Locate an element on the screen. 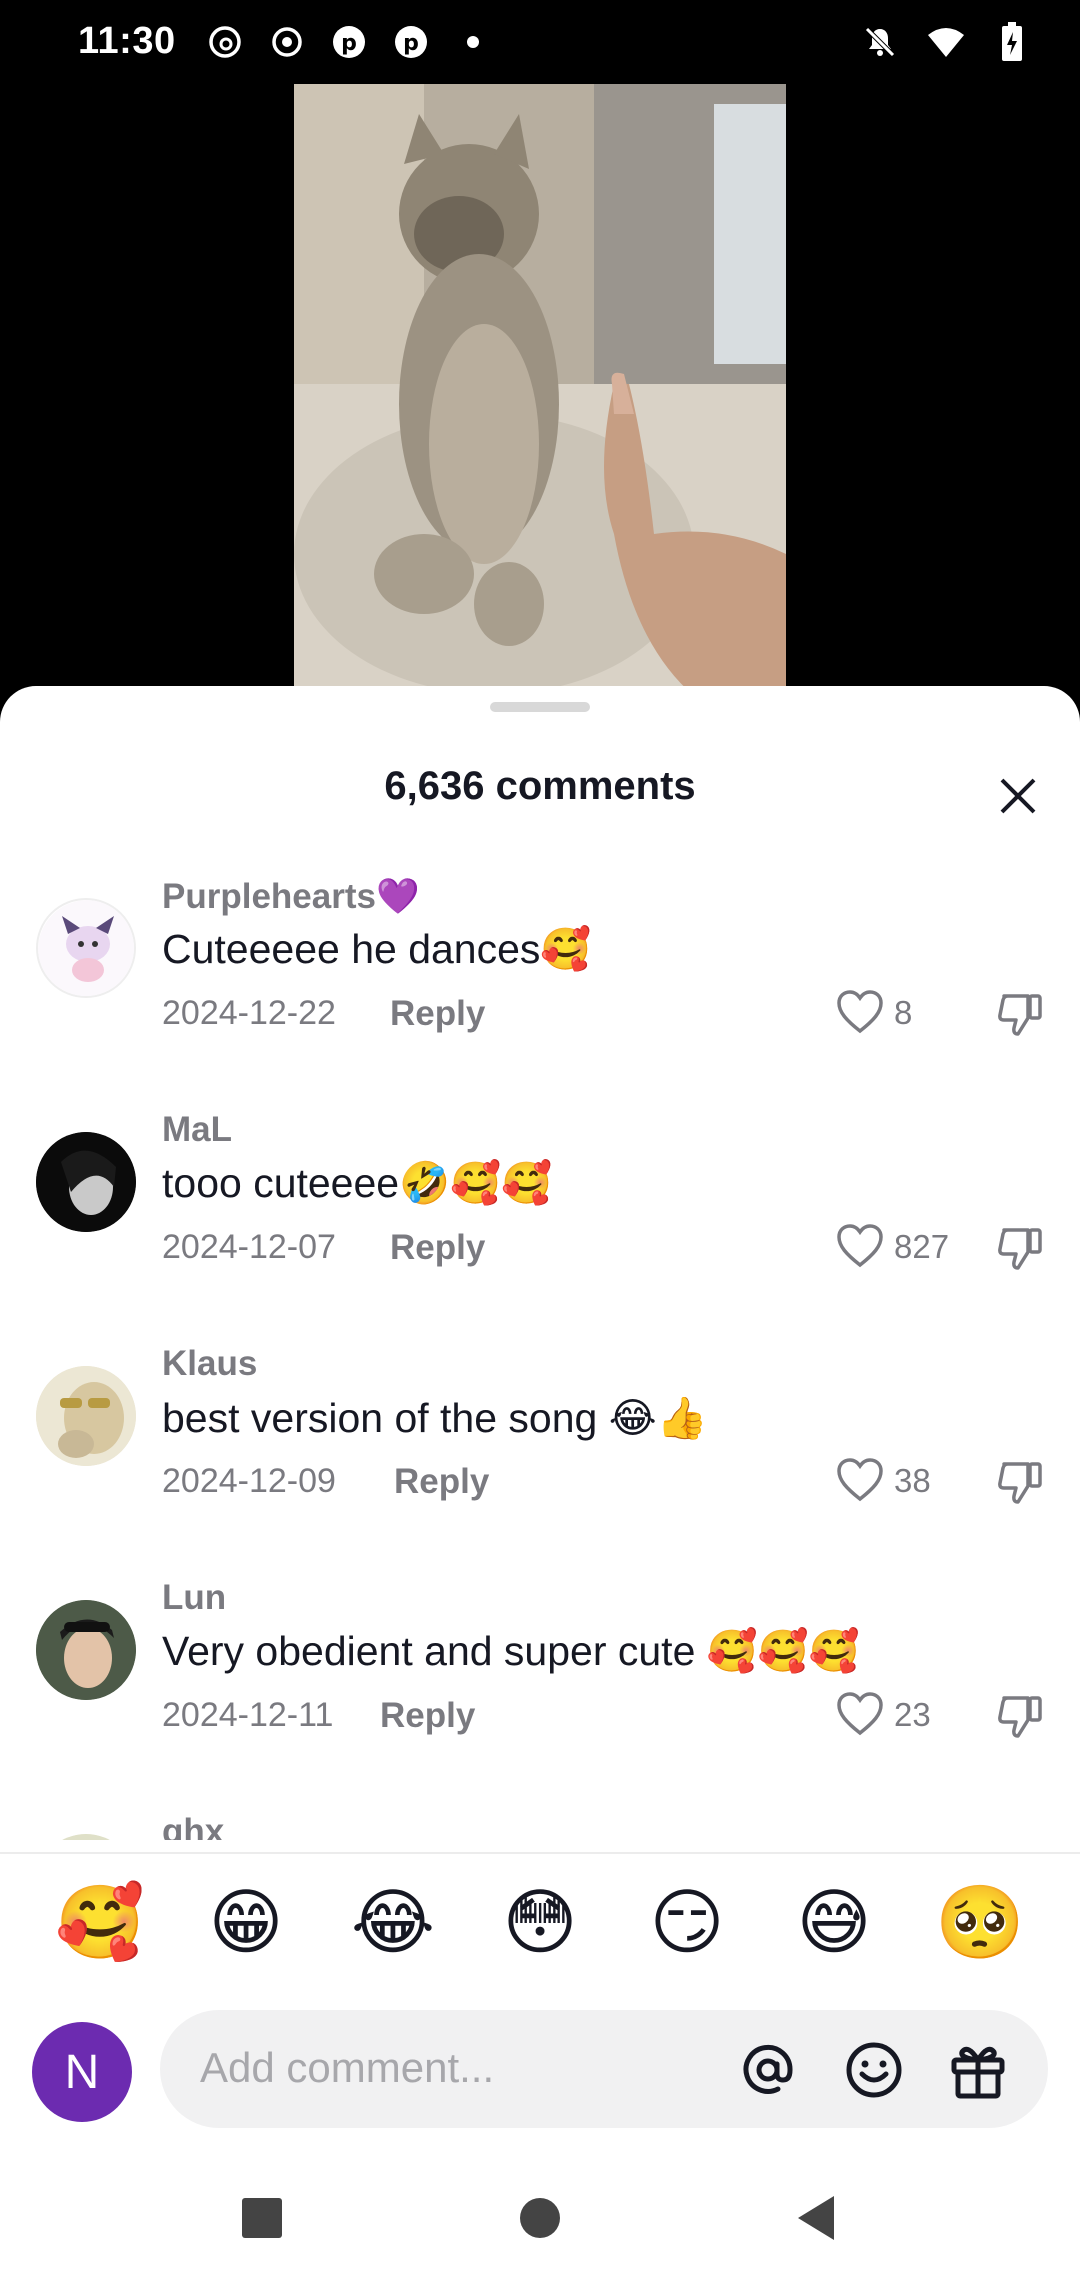 The image size is (1080, 2280). comment-composer is located at coordinates (604, 2069).